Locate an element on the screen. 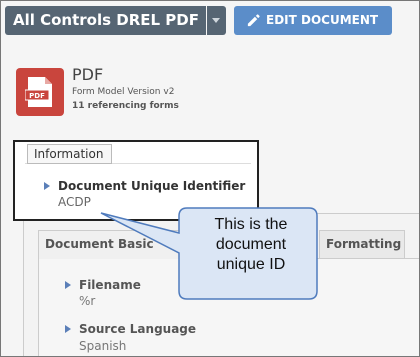 The width and height of the screenshot is (420, 357). callout-line: document is located at coordinates (251, 244).